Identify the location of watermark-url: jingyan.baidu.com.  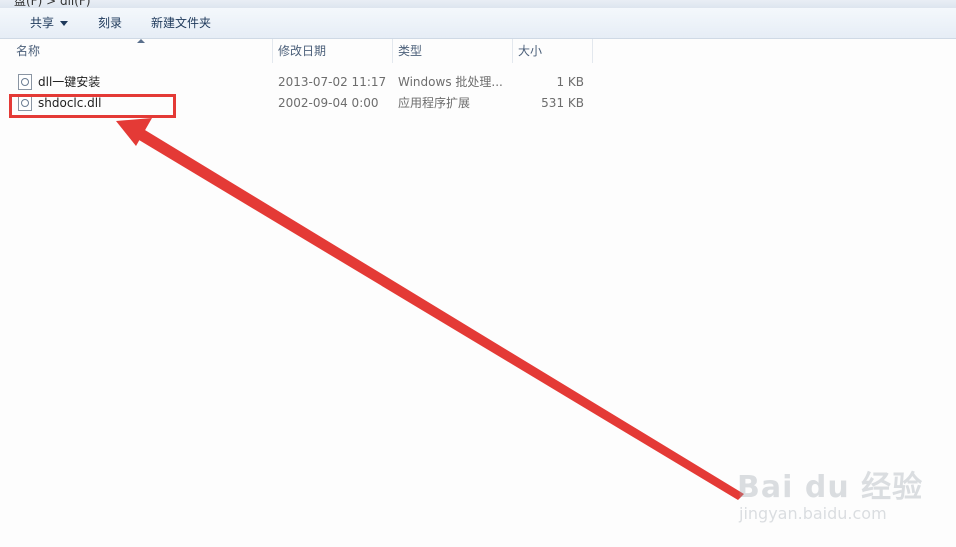
(813, 513).